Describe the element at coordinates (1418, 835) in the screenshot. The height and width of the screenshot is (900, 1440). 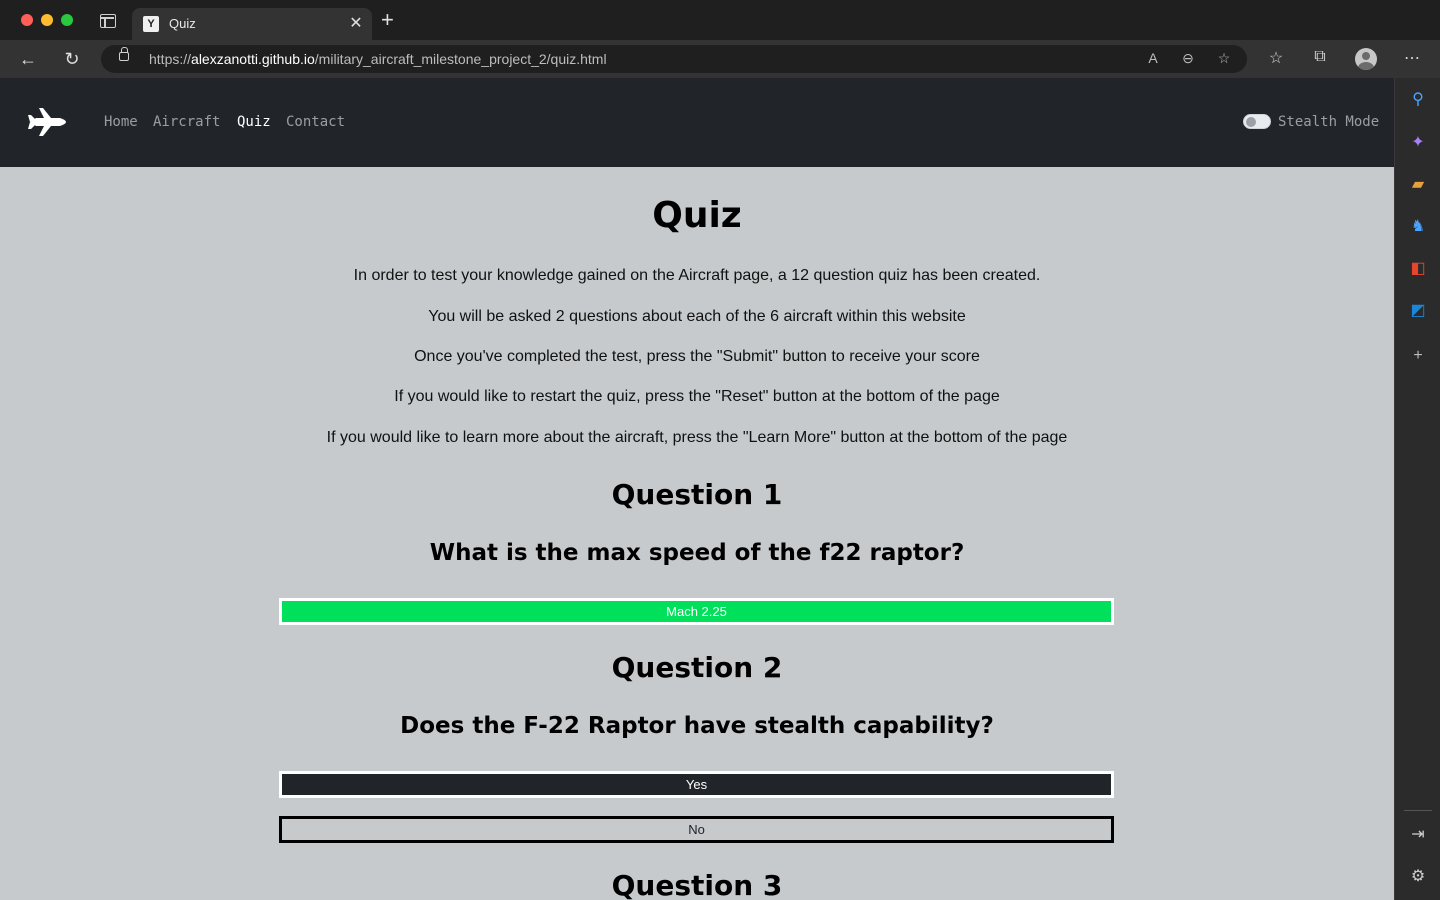
I see `hide-sidebar-icon: ⇥` at that location.